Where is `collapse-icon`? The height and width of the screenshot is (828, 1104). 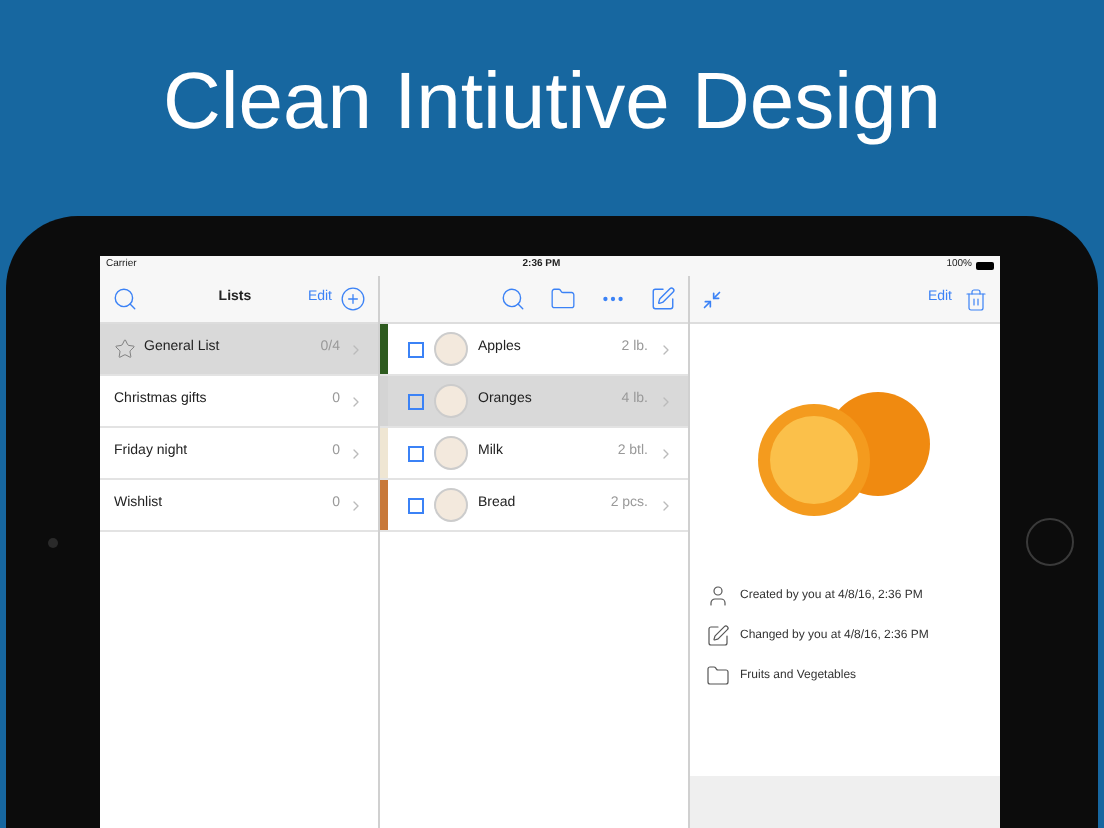 collapse-icon is located at coordinates (712, 299).